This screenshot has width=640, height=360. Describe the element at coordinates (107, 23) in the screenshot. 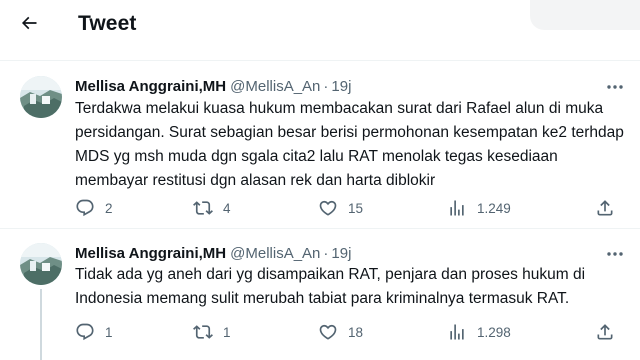

I see `page-title: Tweet` at that location.